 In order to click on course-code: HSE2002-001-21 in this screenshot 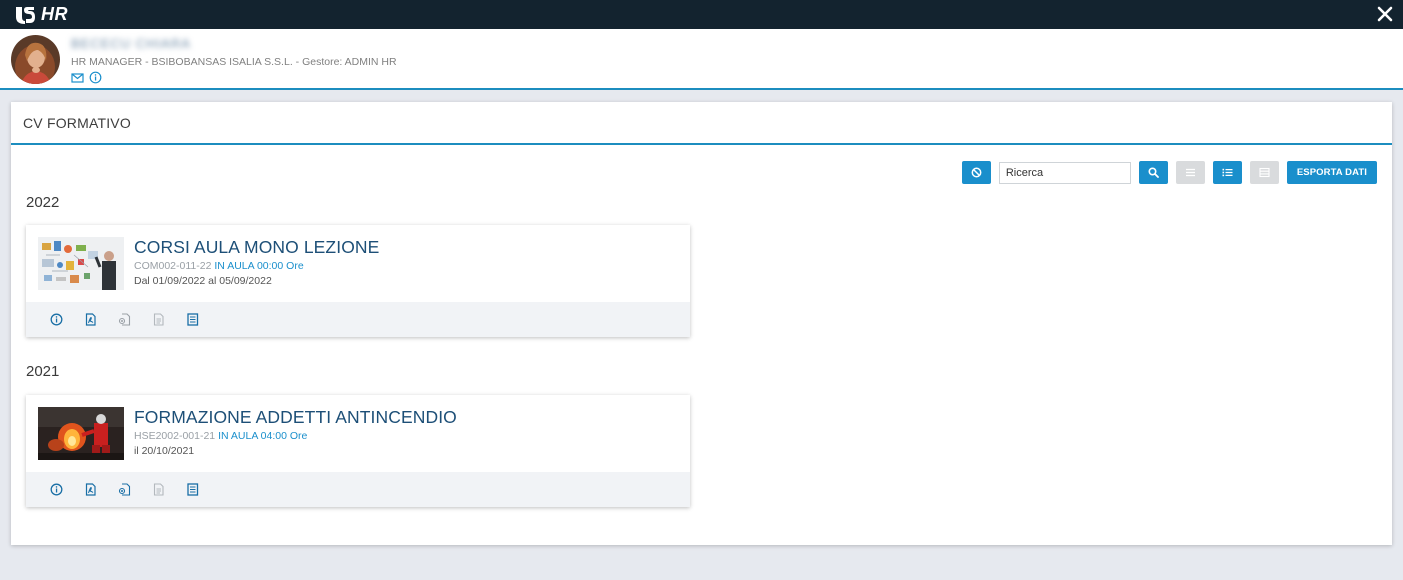, I will do `click(175, 436)`.